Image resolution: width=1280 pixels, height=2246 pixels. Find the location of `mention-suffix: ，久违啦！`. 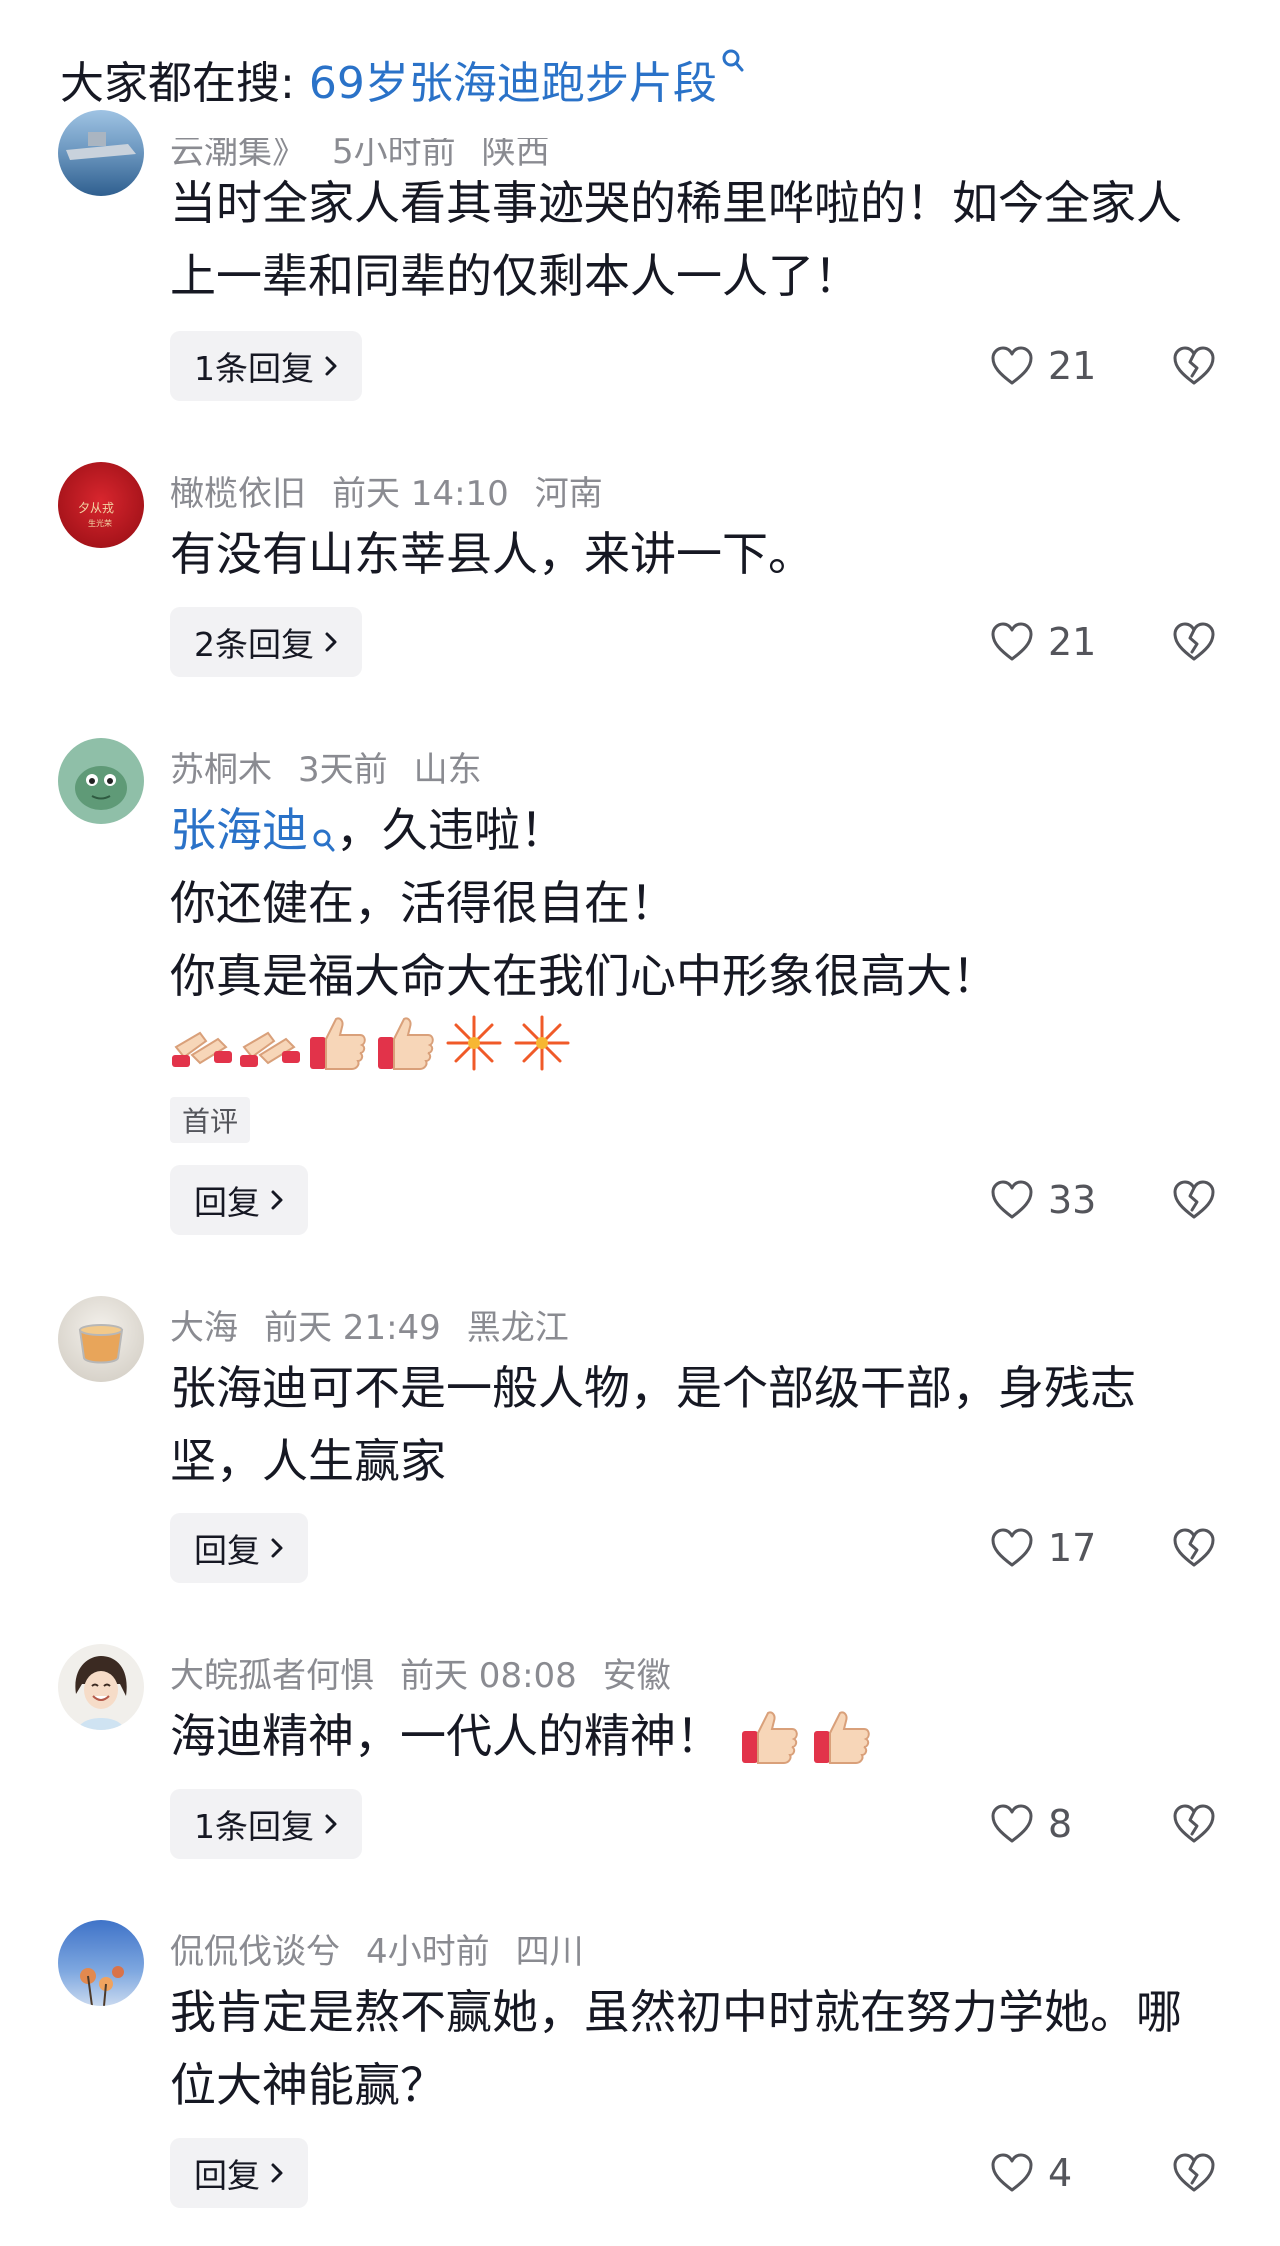

mention-suffix: ，久违啦！ is located at coordinates (451, 830).